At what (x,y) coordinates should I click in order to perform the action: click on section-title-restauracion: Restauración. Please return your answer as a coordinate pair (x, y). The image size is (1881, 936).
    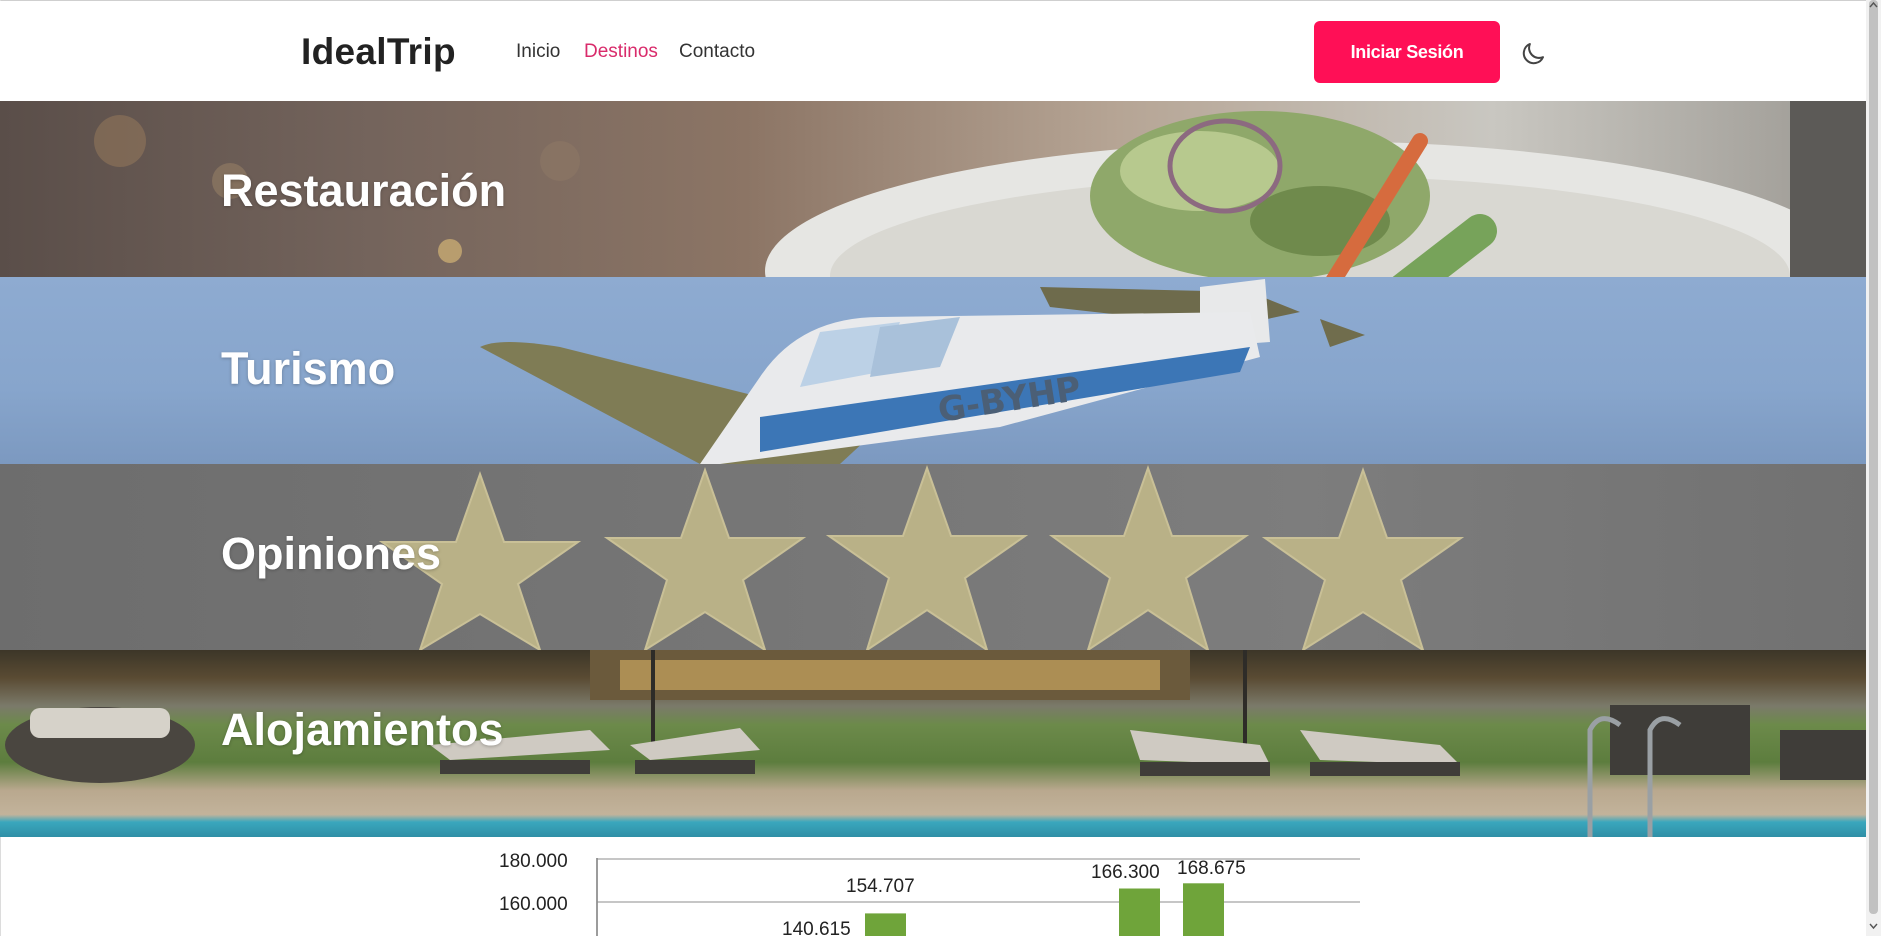
    Looking at the image, I should click on (364, 190).